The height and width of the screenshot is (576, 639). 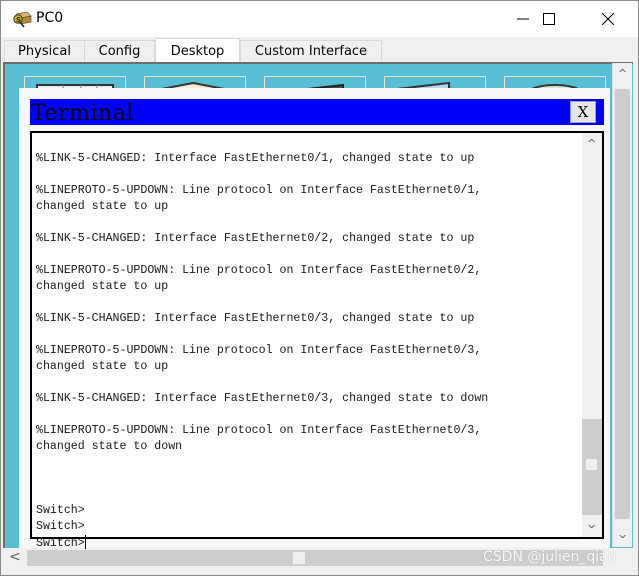 What do you see at coordinates (82, 113) in the screenshot?
I see `terminal-title: Terminal` at bounding box center [82, 113].